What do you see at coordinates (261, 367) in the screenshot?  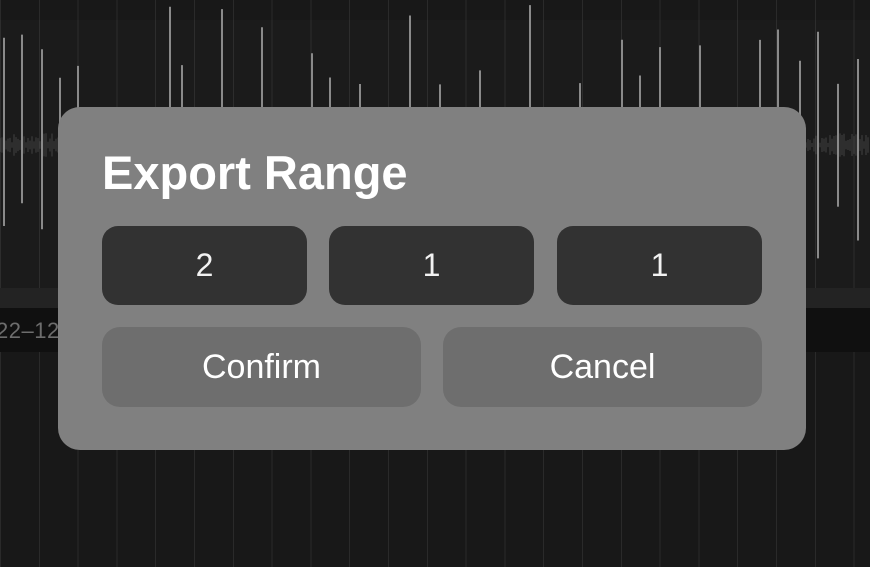 I see `confirm-button: Confirm` at bounding box center [261, 367].